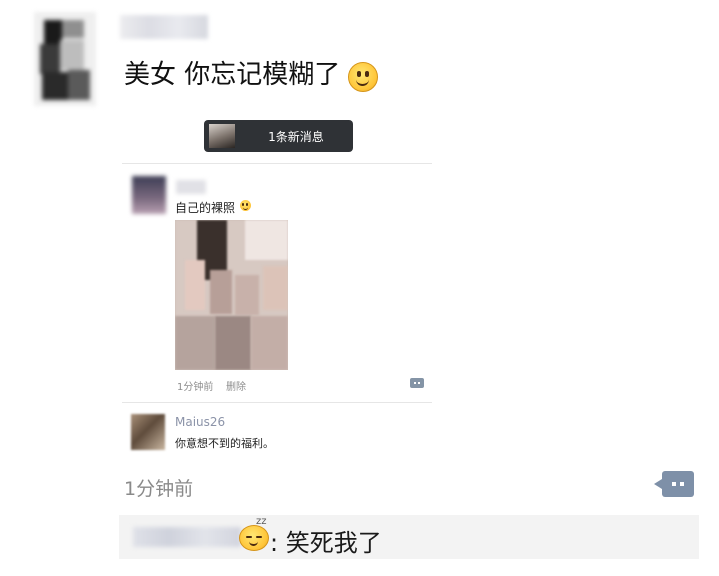  I want to click on inner-post-time: 1分钟前, so click(195, 387).